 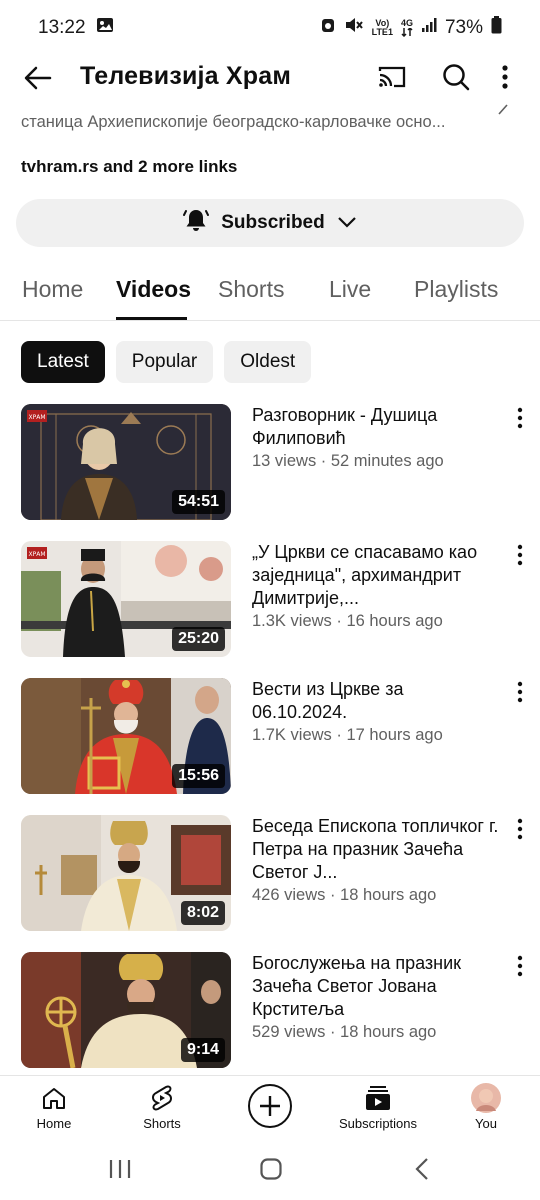 What do you see at coordinates (486, 1123) in the screenshot?
I see `nav-you-label: You` at bounding box center [486, 1123].